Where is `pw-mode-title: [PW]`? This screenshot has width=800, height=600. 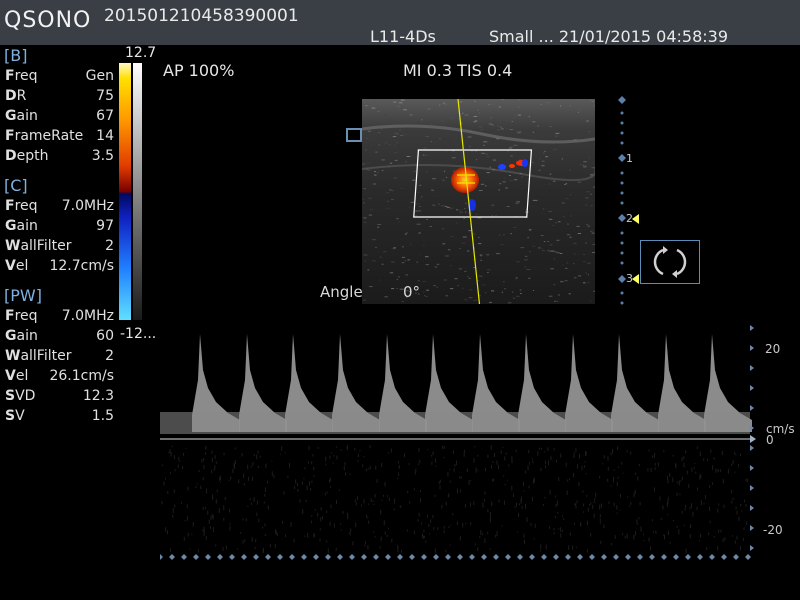
pw-mode-title: [PW] is located at coordinates (23, 295).